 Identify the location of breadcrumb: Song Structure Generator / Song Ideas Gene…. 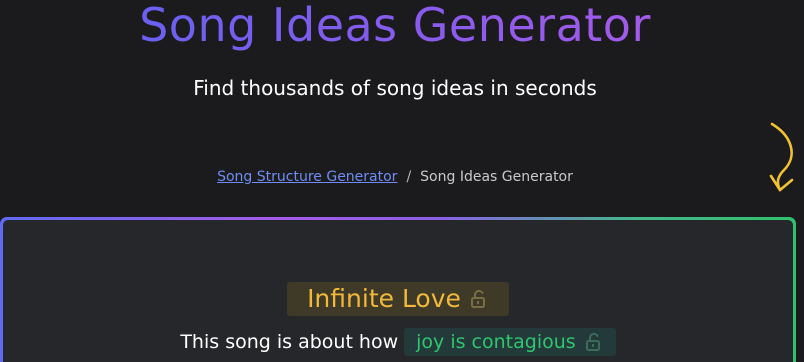
(395, 177).